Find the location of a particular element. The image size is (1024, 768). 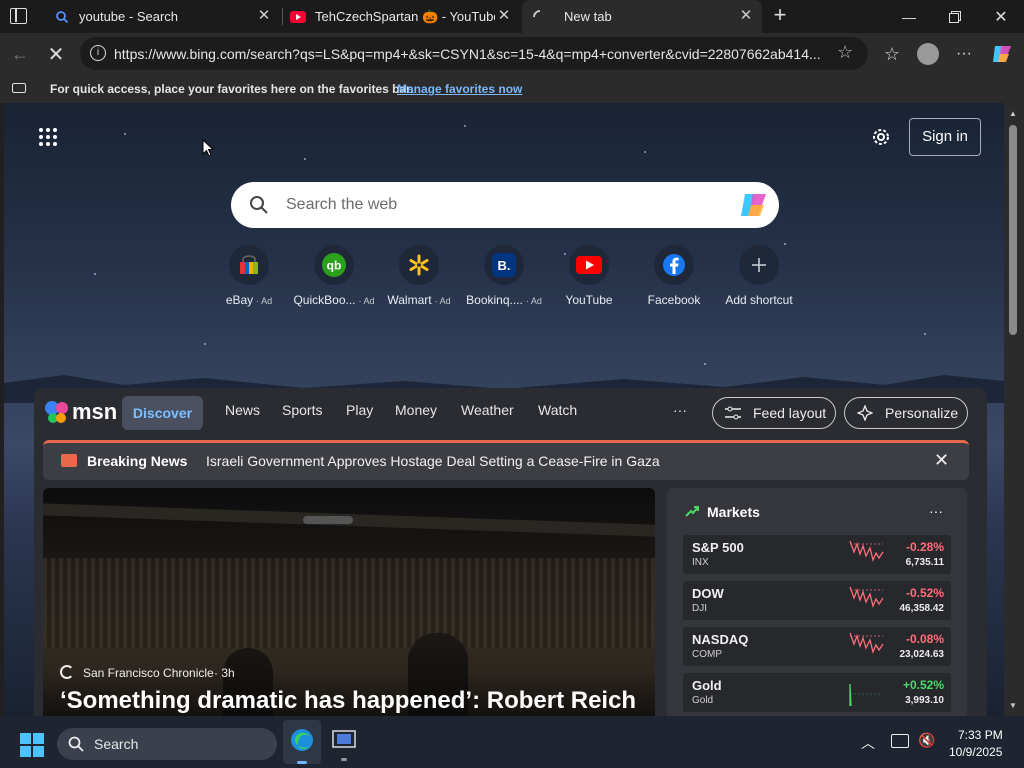

market-row: Gold Gold +0.52% 3,993.10 is located at coordinates (817, 692).